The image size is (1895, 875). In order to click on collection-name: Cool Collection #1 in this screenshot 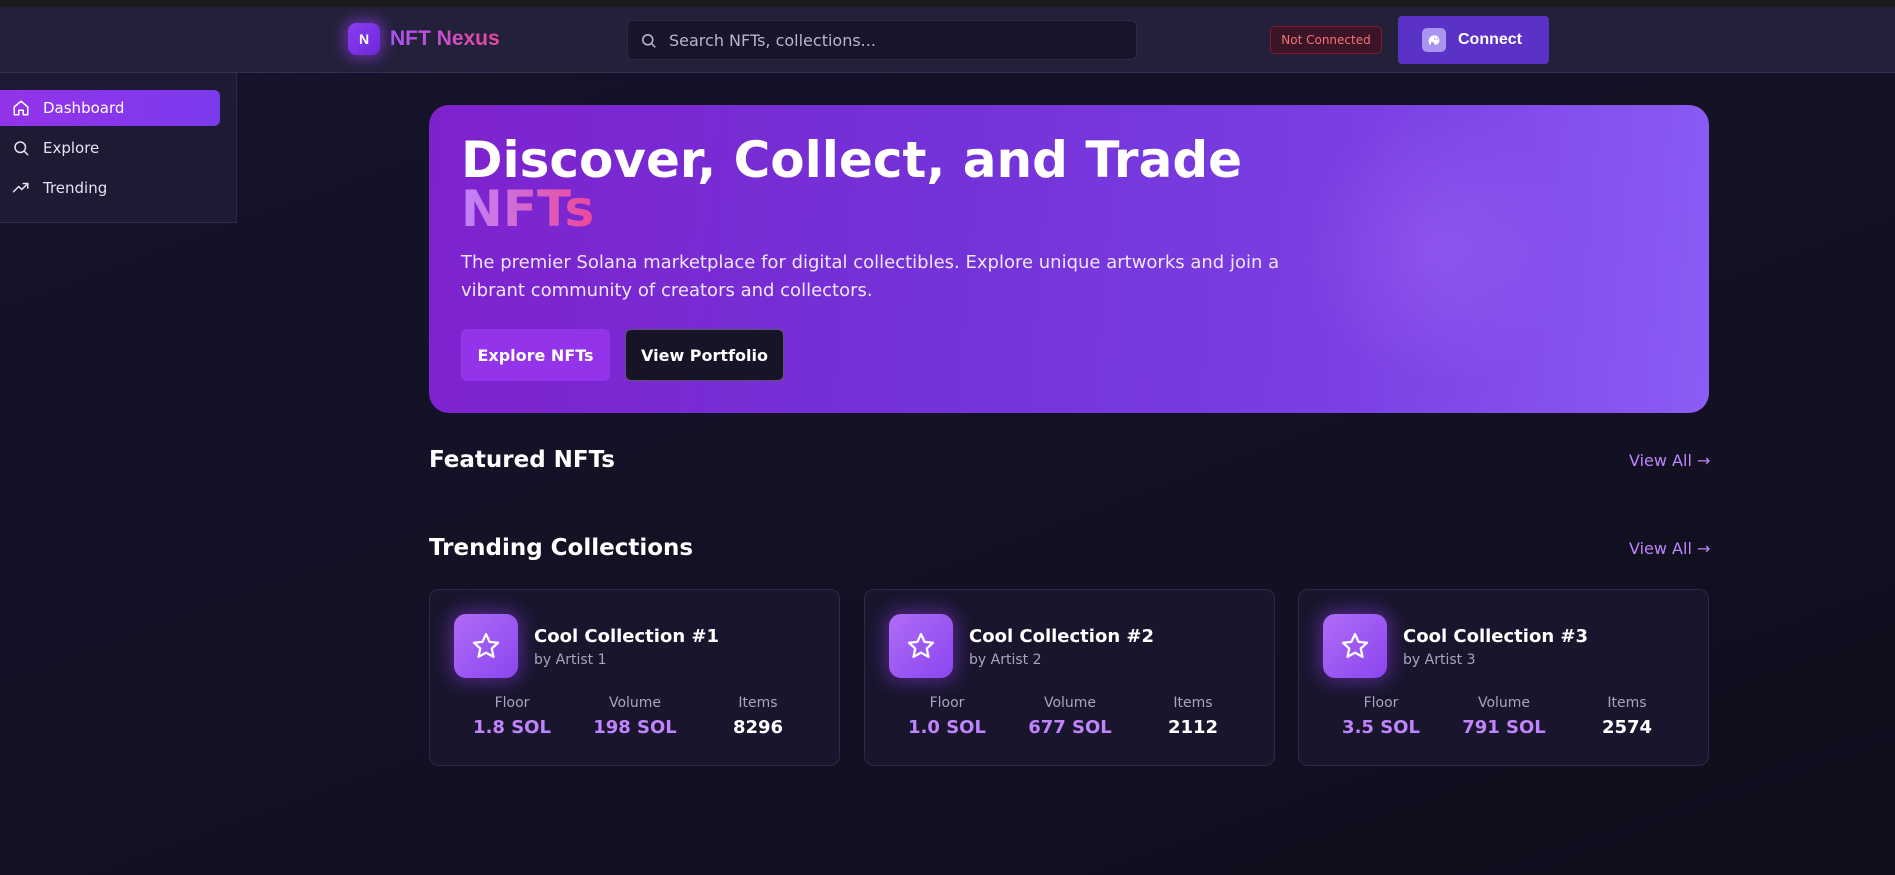, I will do `click(627, 636)`.